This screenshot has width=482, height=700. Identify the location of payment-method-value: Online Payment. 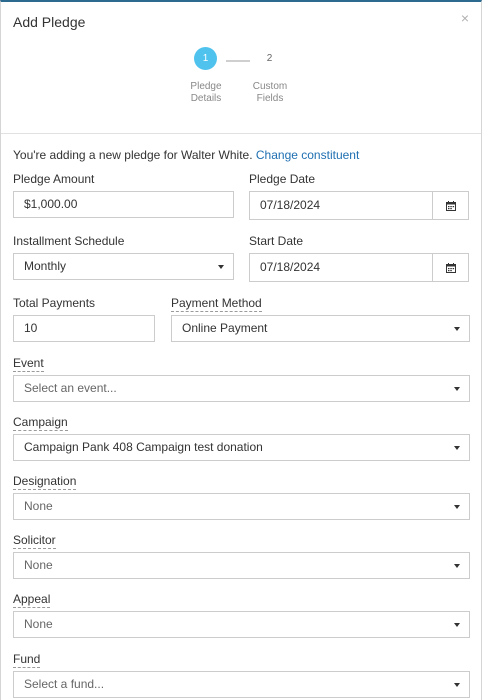
(225, 328).